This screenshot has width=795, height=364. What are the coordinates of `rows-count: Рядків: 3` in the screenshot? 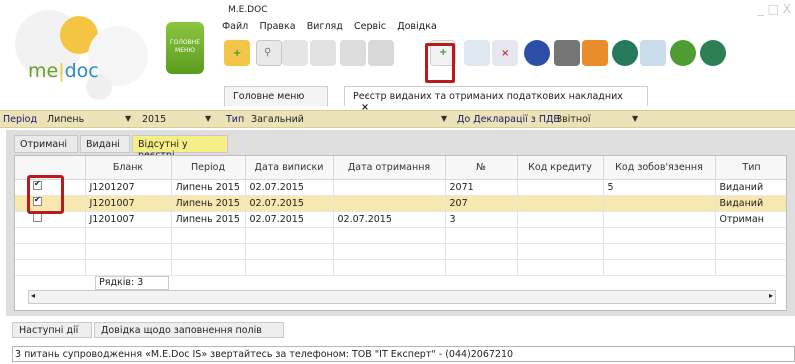 It's located at (132, 283).